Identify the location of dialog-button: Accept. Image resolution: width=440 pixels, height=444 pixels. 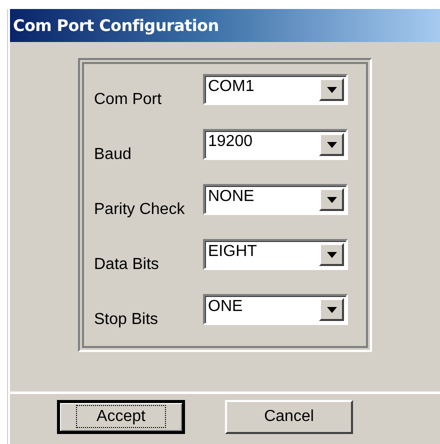
(121, 417).